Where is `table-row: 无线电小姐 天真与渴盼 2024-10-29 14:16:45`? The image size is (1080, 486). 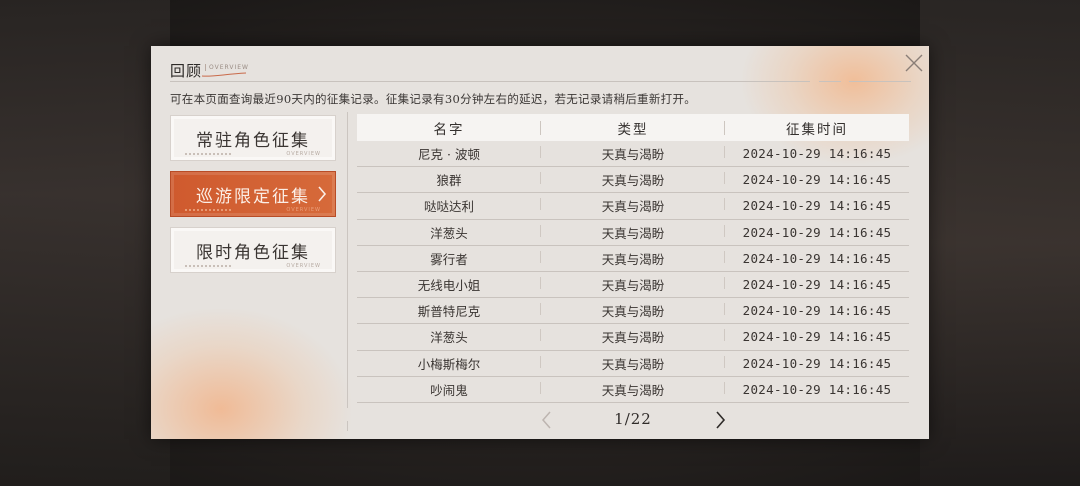 table-row: 无线电小姐 天真与渴盼 2024-10-29 14:16:45 is located at coordinates (633, 285).